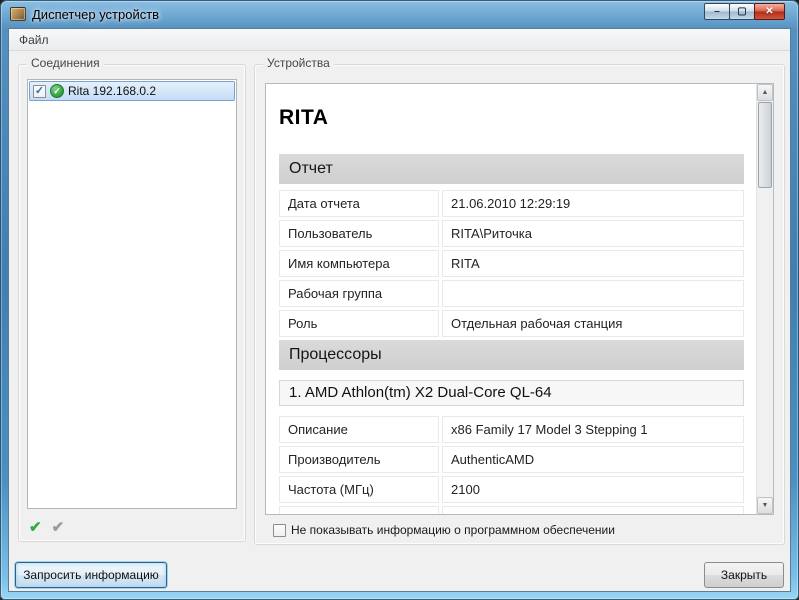 The height and width of the screenshot is (600, 799). I want to click on minimize-icon: –, so click(717, 11).